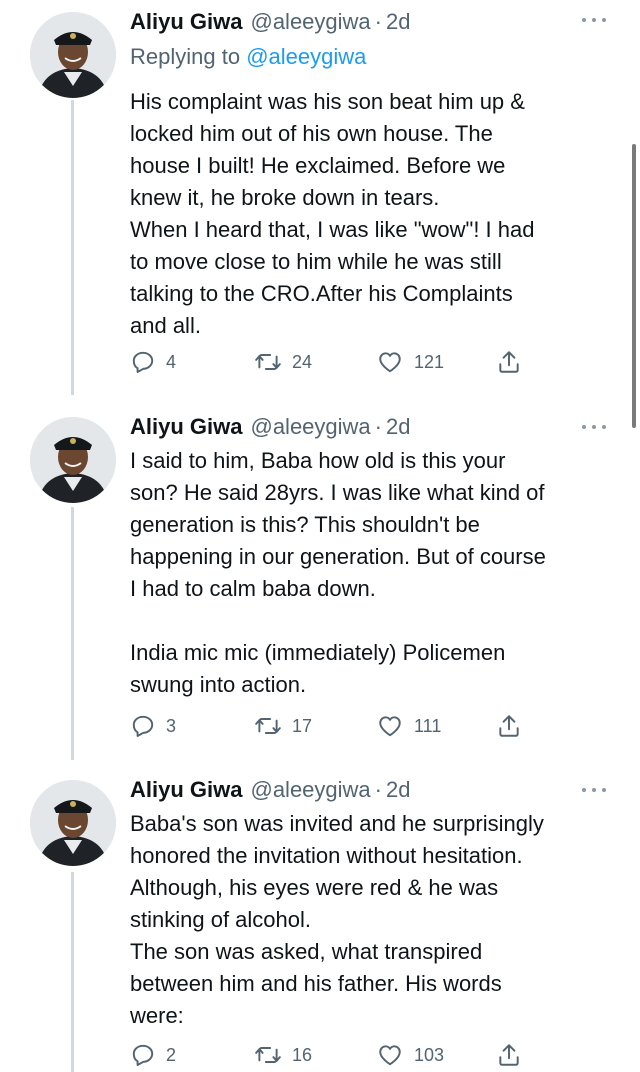 The width and height of the screenshot is (640, 1072). I want to click on reply-button: 3, so click(153, 726).